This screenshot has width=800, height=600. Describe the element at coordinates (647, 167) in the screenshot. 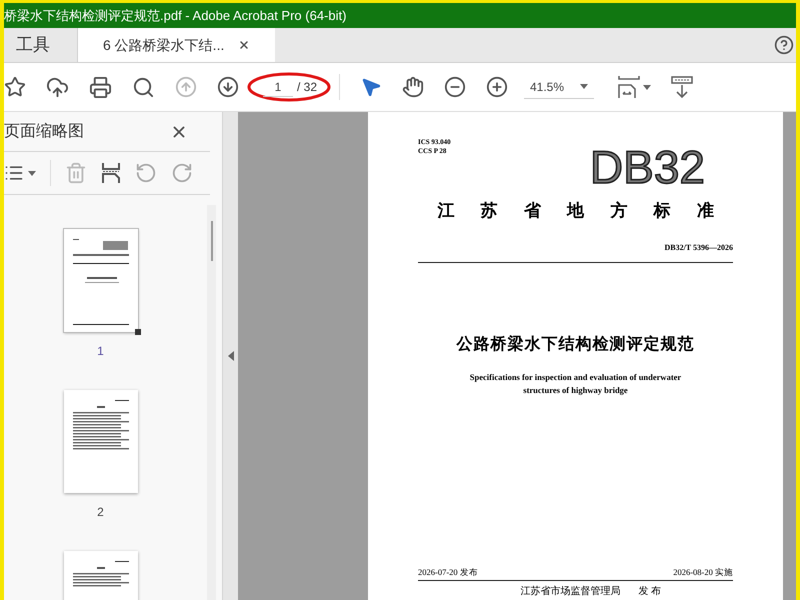

I see `standard-logo: DB32` at that location.